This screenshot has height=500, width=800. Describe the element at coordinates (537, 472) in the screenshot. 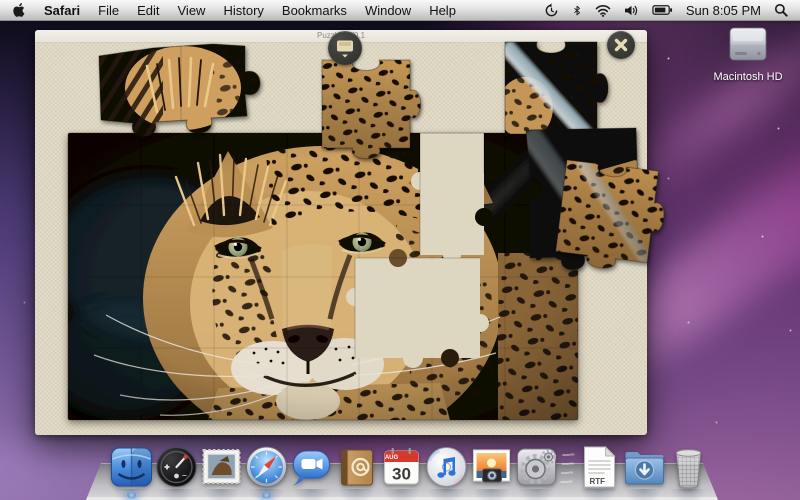

I see `dock-icon-system-preferences` at that location.